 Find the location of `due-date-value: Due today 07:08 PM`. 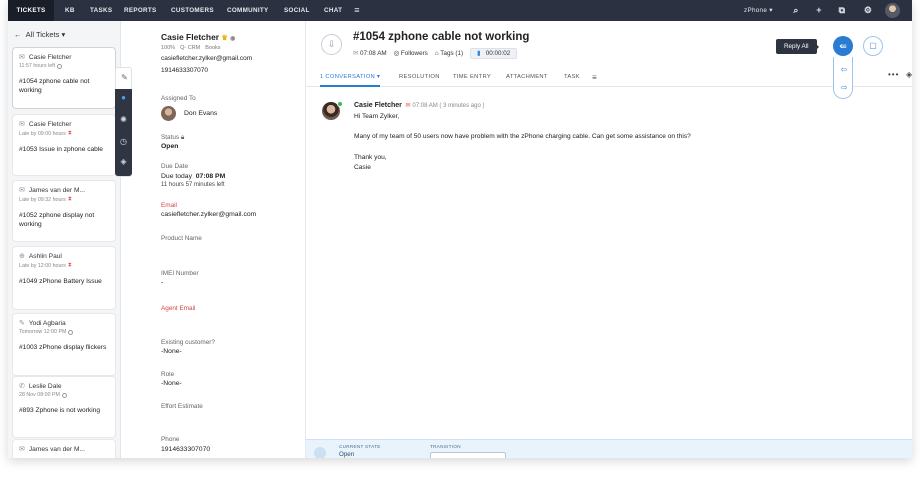

due-date-value: Due today 07:08 PM is located at coordinates (193, 176).